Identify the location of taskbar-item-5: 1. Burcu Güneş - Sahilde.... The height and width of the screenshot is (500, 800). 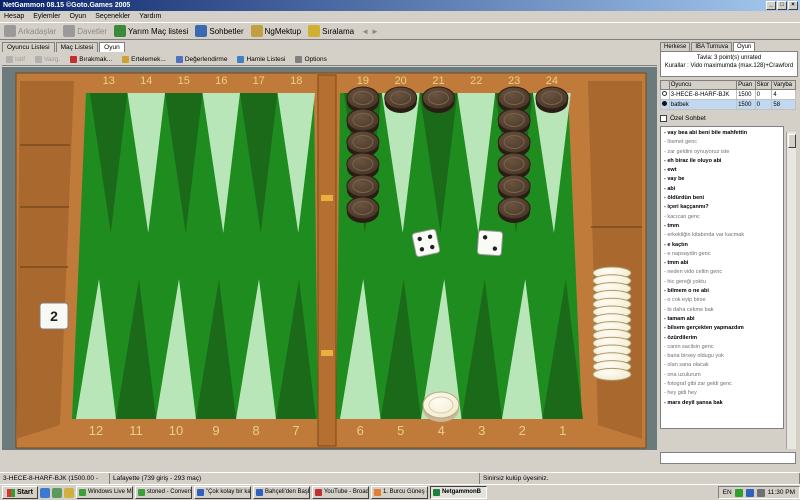
(399, 492).